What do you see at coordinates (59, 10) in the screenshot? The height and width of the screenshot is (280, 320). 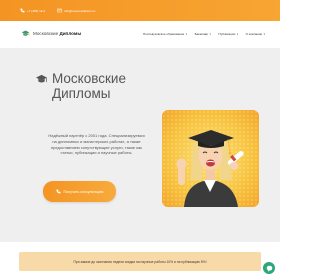 I see `mail-icon` at bounding box center [59, 10].